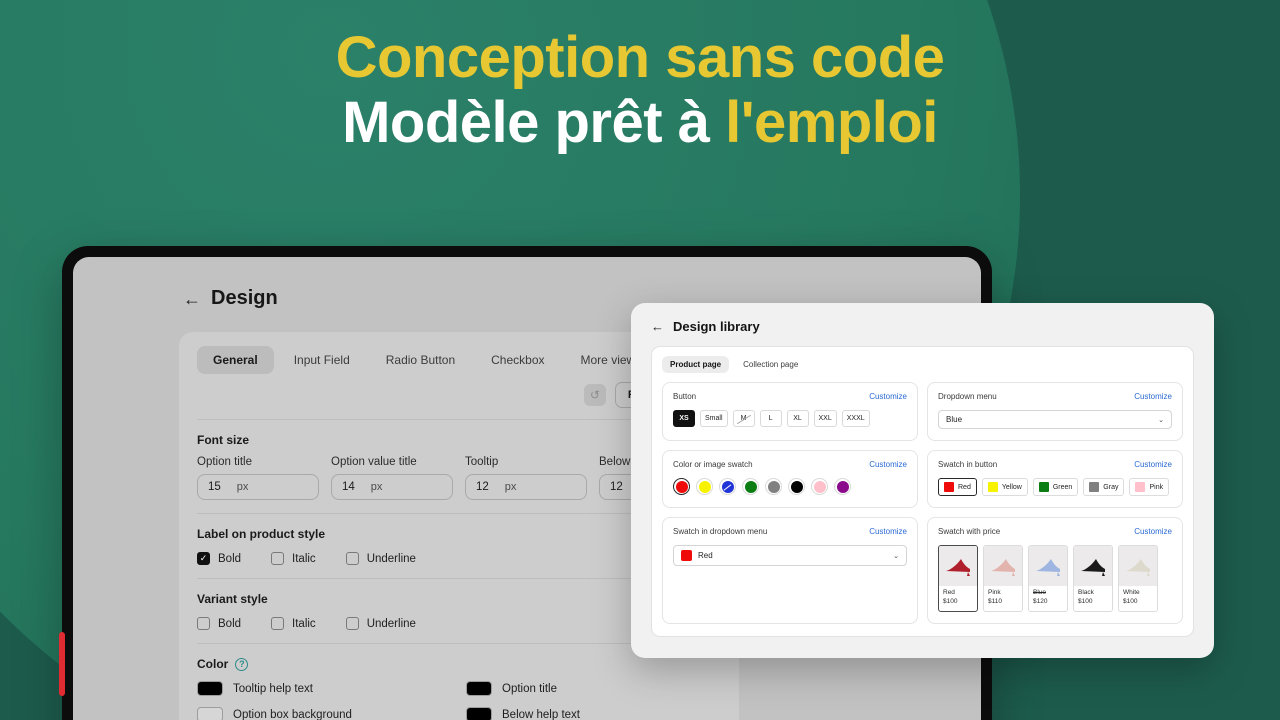 The image size is (1280, 720). What do you see at coordinates (258, 487) in the screenshot?
I see `number-input: 15 px` at bounding box center [258, 487].